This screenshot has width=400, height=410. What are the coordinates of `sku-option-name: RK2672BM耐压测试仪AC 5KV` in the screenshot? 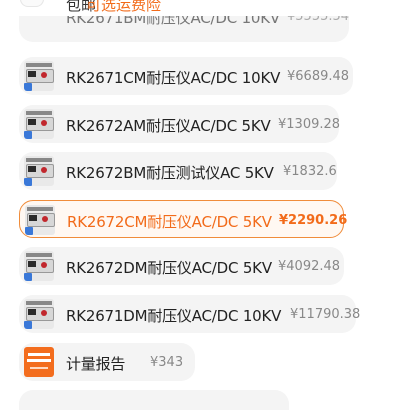 It's located at (170, 173).